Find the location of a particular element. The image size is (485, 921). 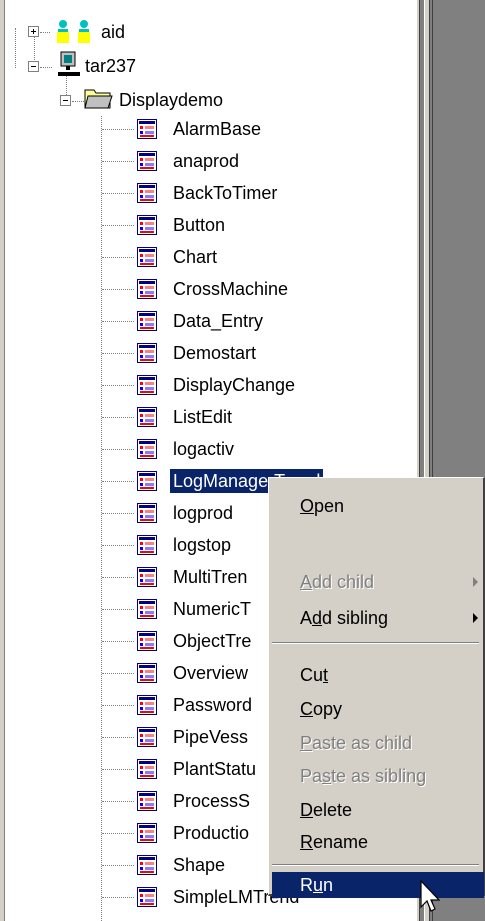

tree-item-data_entry: Data_Entry is located at coordinates (218, 321).